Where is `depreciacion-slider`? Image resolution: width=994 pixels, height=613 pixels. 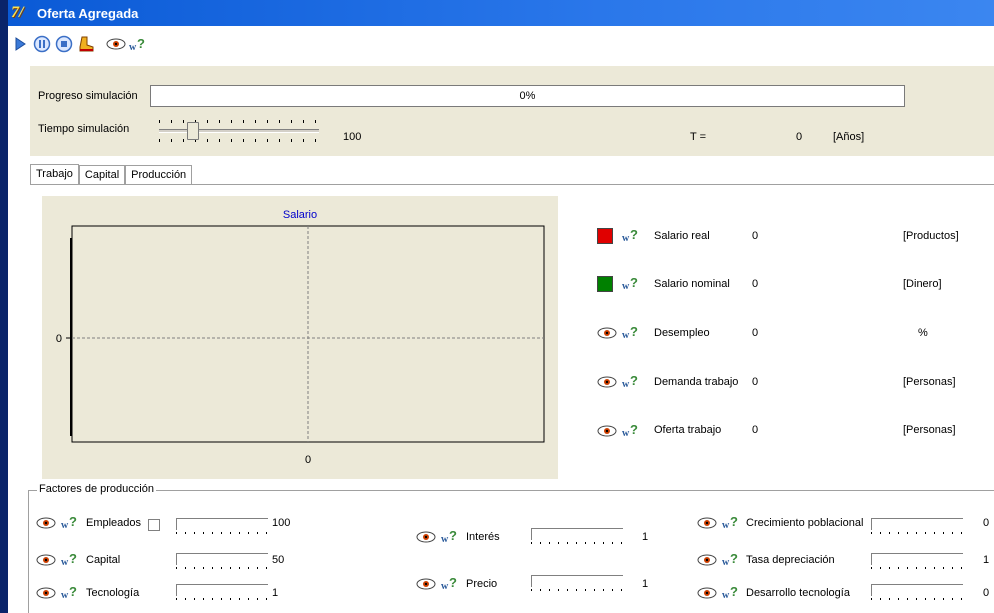 depreciacion-slider is located at coordinates (917, 563).